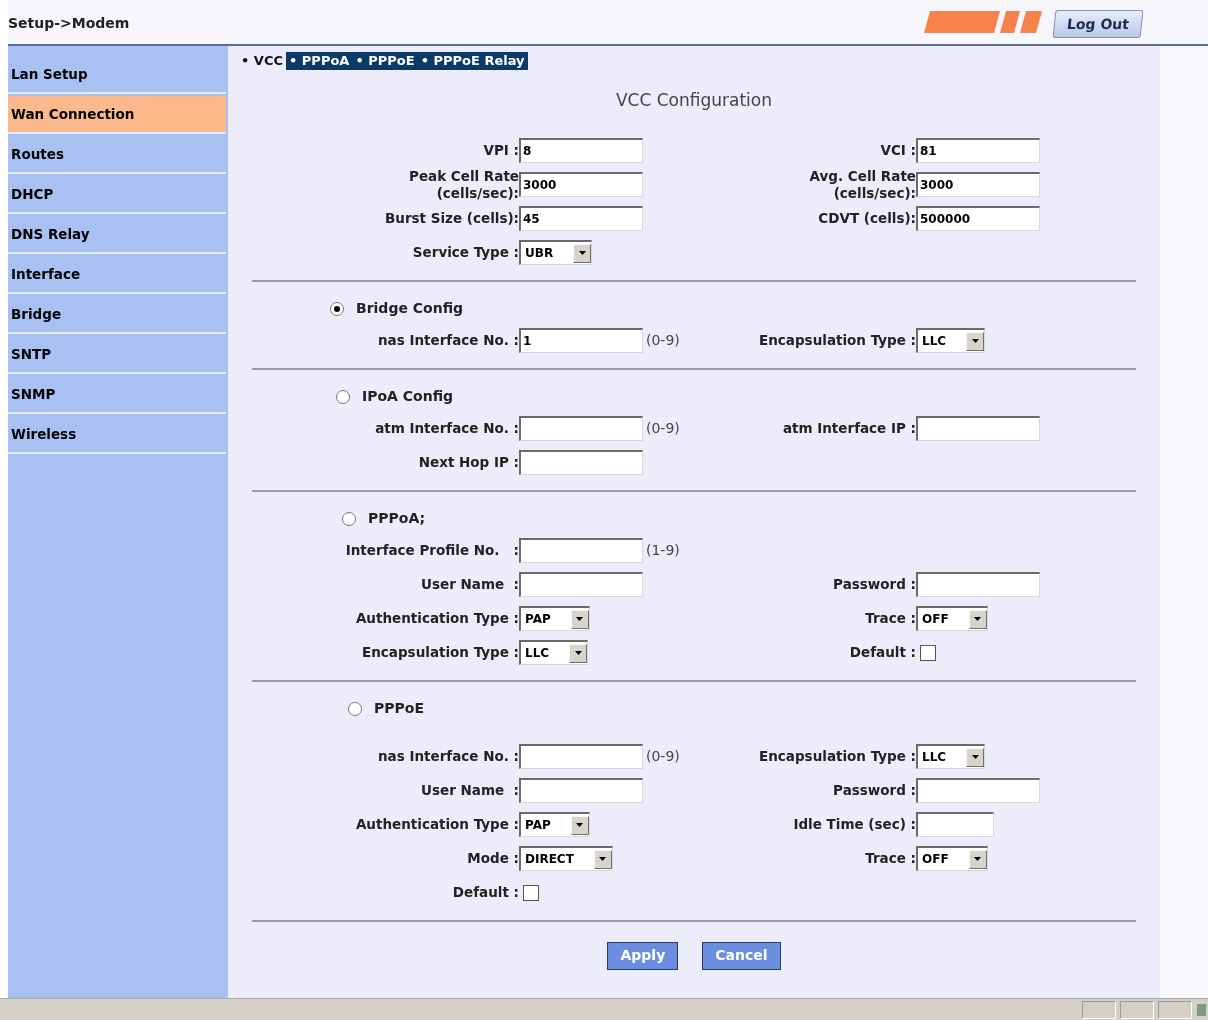 Image resolution: width=1208 pixels, height=1020 pixels. I want to click on text-field: 8, so click(581, 150).